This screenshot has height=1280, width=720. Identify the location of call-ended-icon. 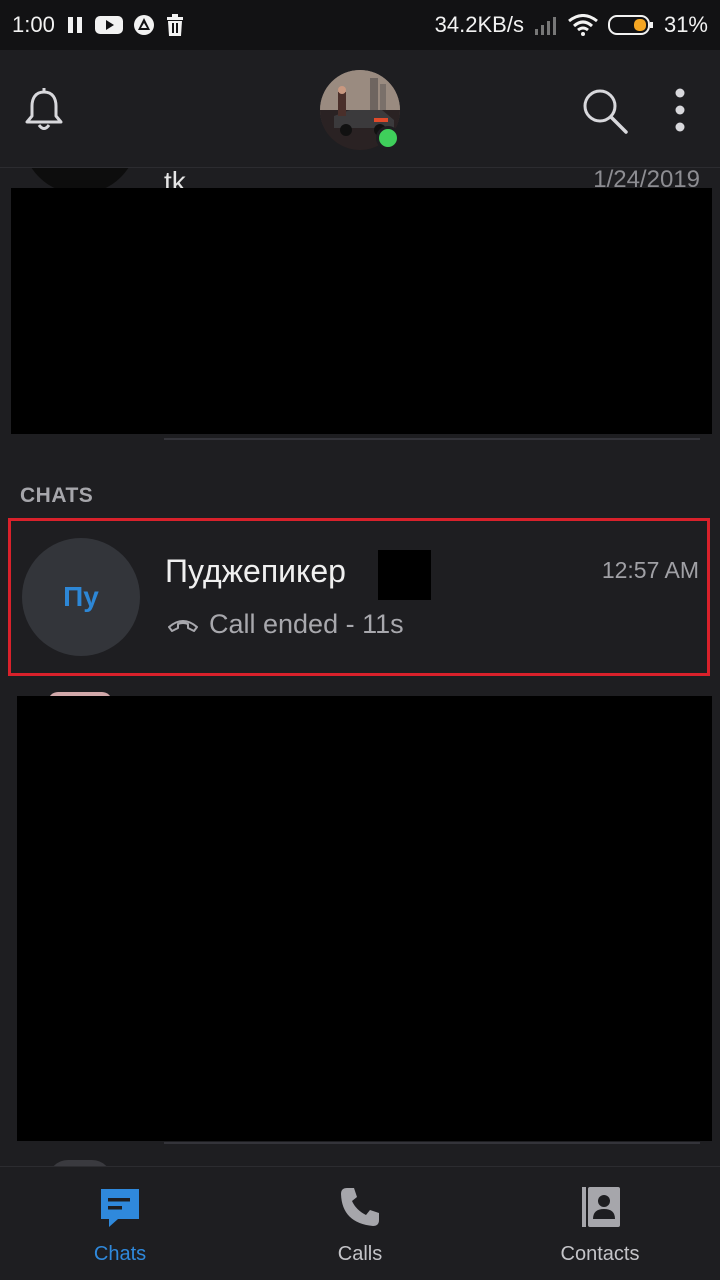
(183, 624).